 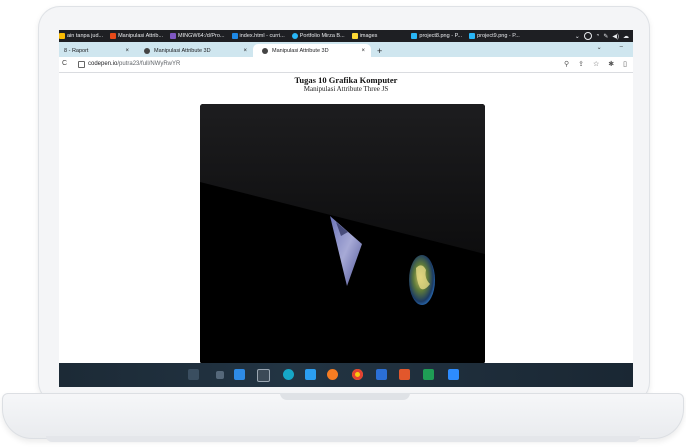 I want to click on lock-icon, so click(x=81, y=64).